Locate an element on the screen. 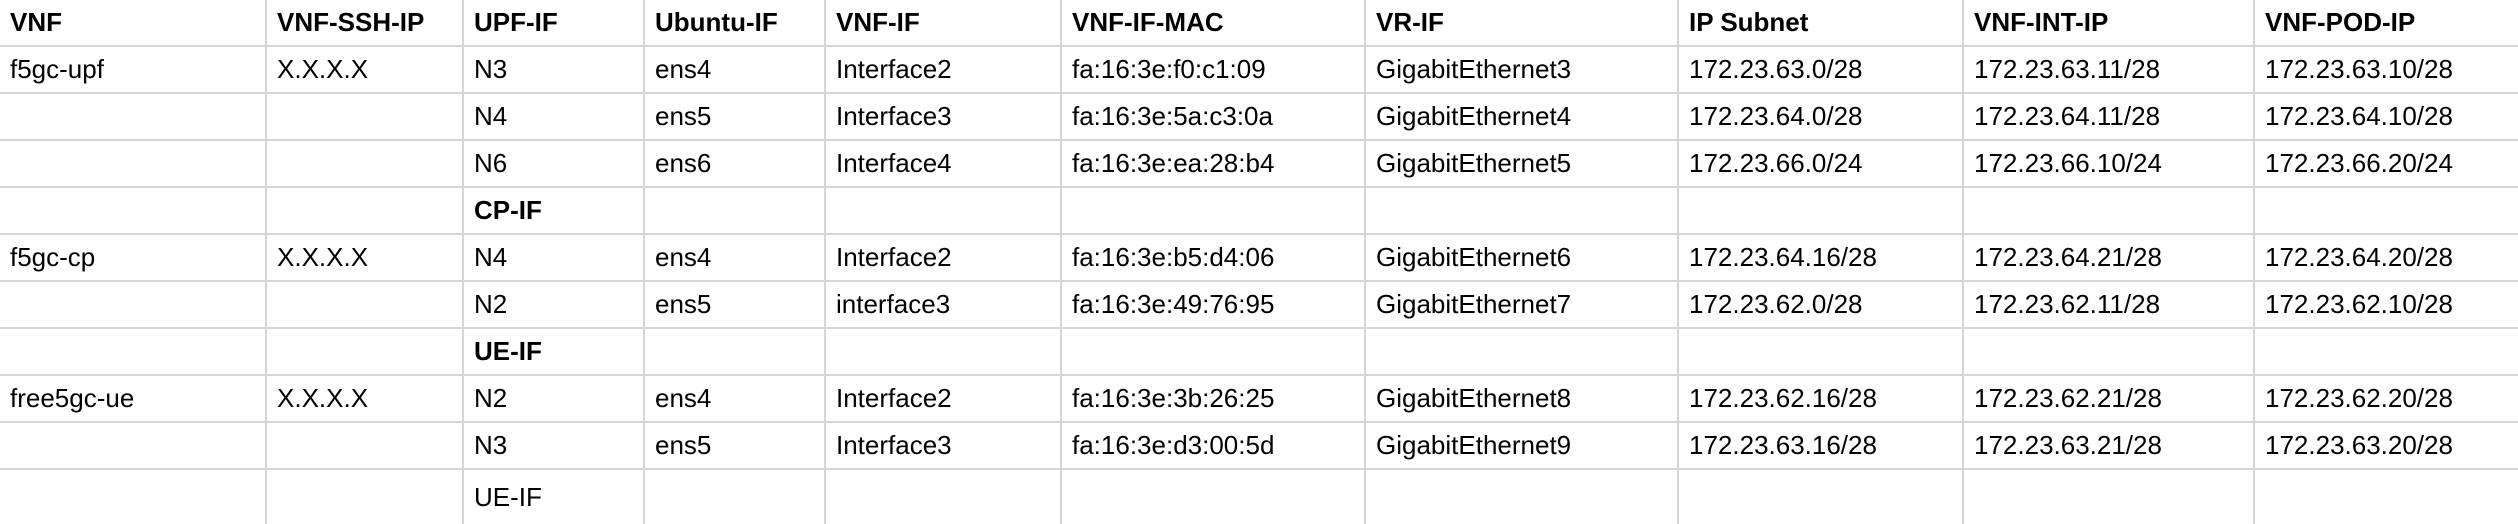 The height and width of the screenshot is (524, 2518). column-header-vnf-pod-ip: VNF-POD-IP is located at coordinates (2386, 23).